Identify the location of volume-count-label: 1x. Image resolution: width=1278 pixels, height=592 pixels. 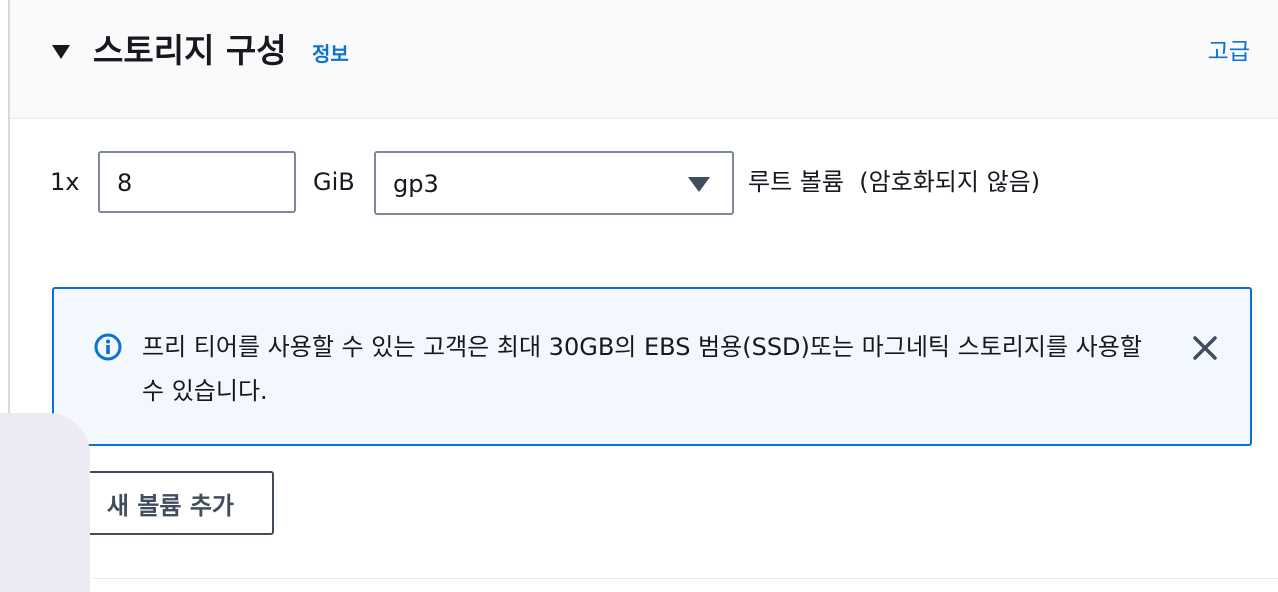
(65, 182).